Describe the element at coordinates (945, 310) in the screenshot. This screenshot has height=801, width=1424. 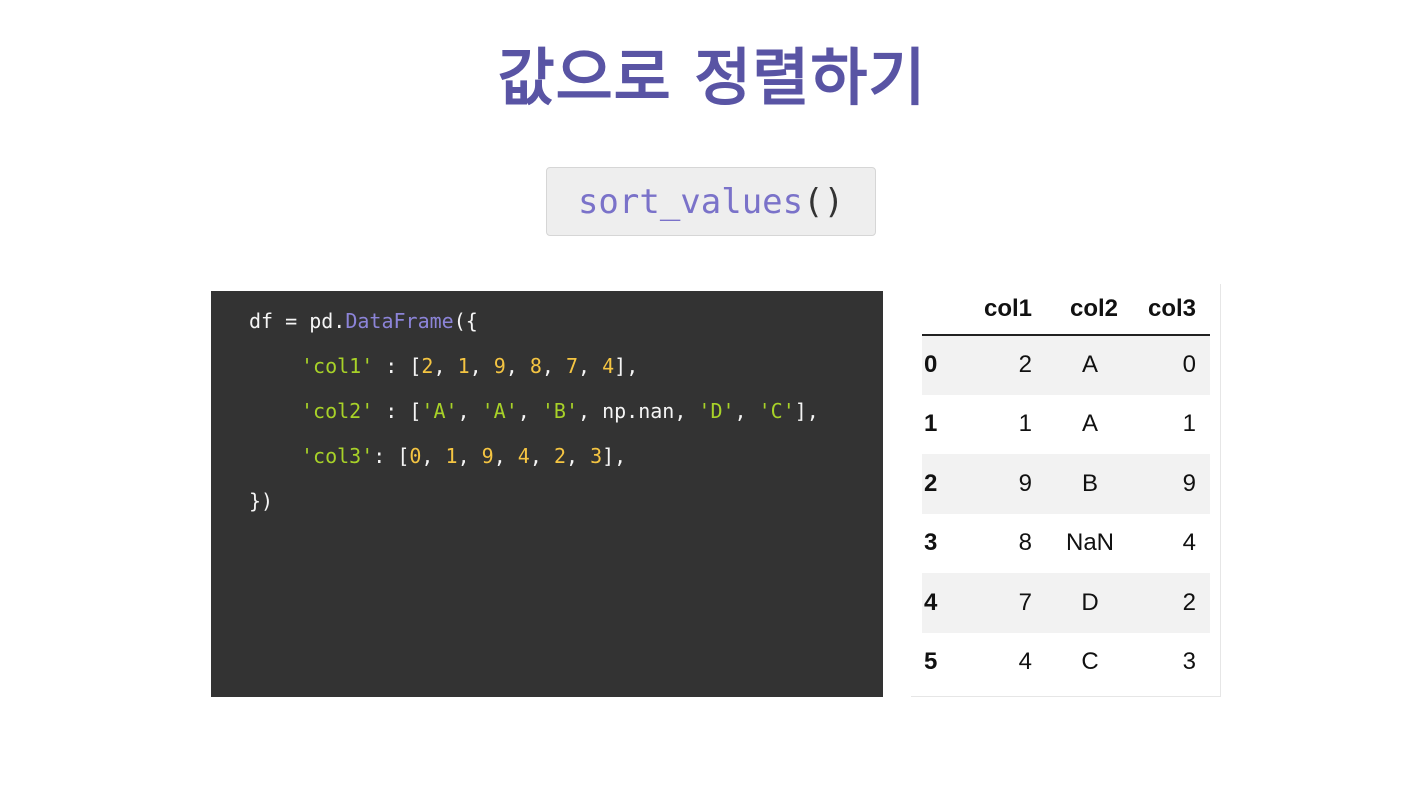
I see `index-header` at that location.